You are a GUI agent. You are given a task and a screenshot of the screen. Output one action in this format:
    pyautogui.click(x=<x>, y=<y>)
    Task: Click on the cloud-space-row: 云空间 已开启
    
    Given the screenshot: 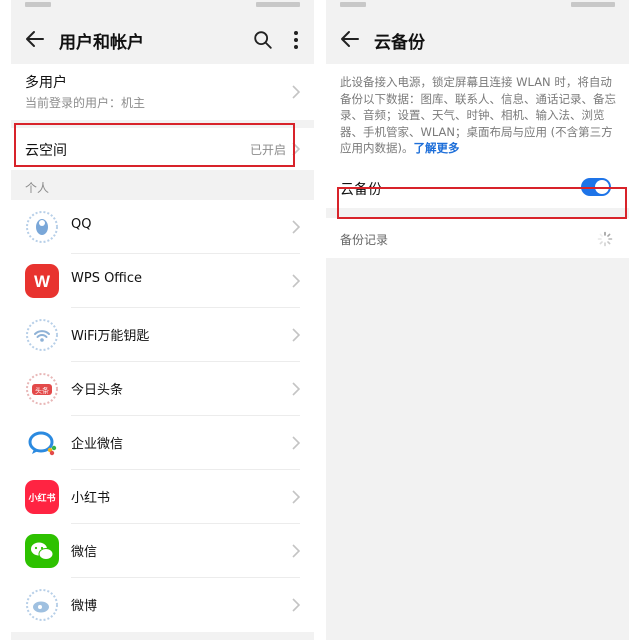 What is the action you would take?
    pyautogui.click(x=162, y=149)
    